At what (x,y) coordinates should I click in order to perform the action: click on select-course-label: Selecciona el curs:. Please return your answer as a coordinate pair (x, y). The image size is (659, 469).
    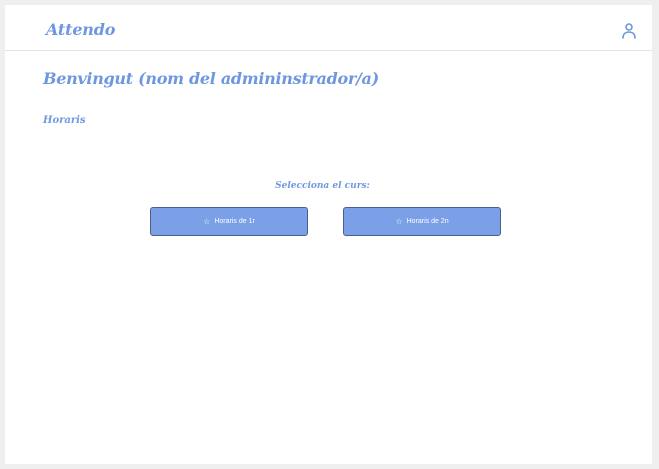
    Looking at the image, I should click on (322, 186).